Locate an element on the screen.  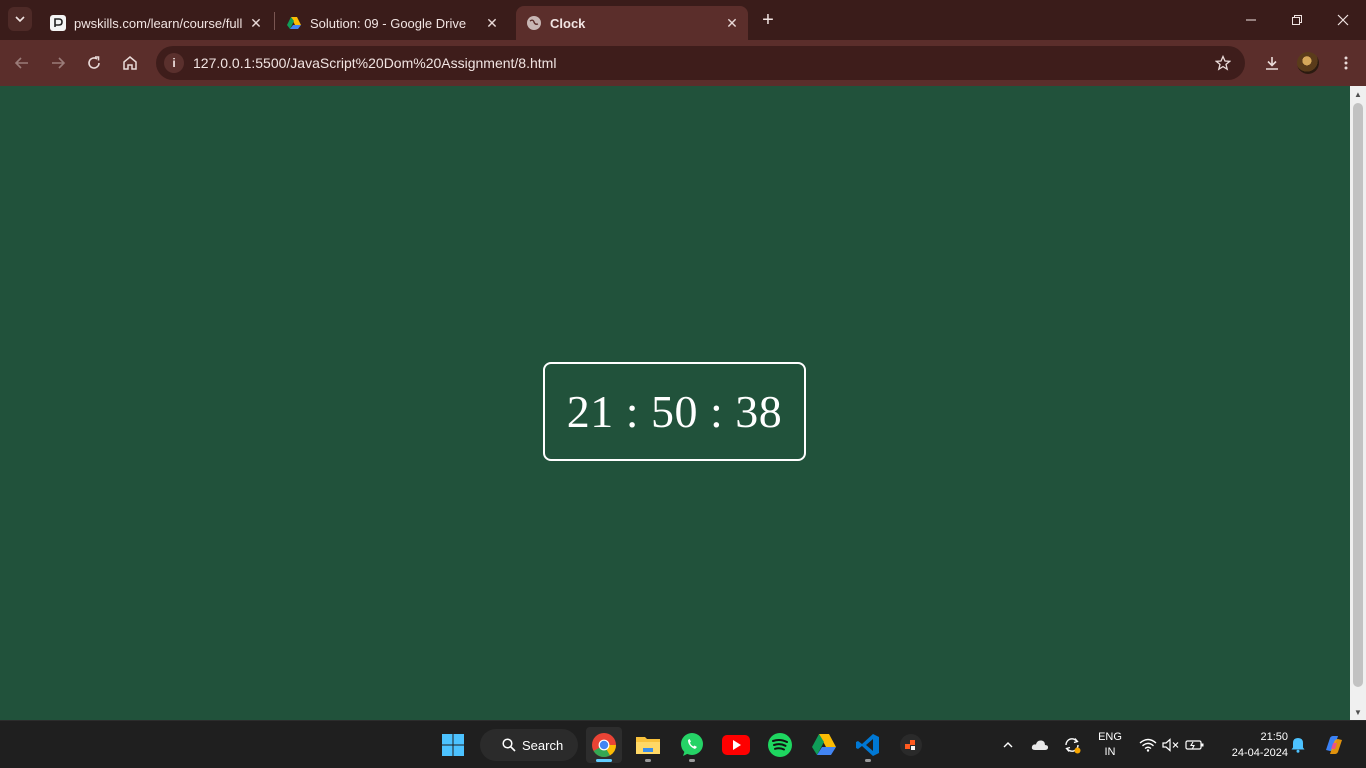
site-info-icon: i is located at coordinates (174, 63).